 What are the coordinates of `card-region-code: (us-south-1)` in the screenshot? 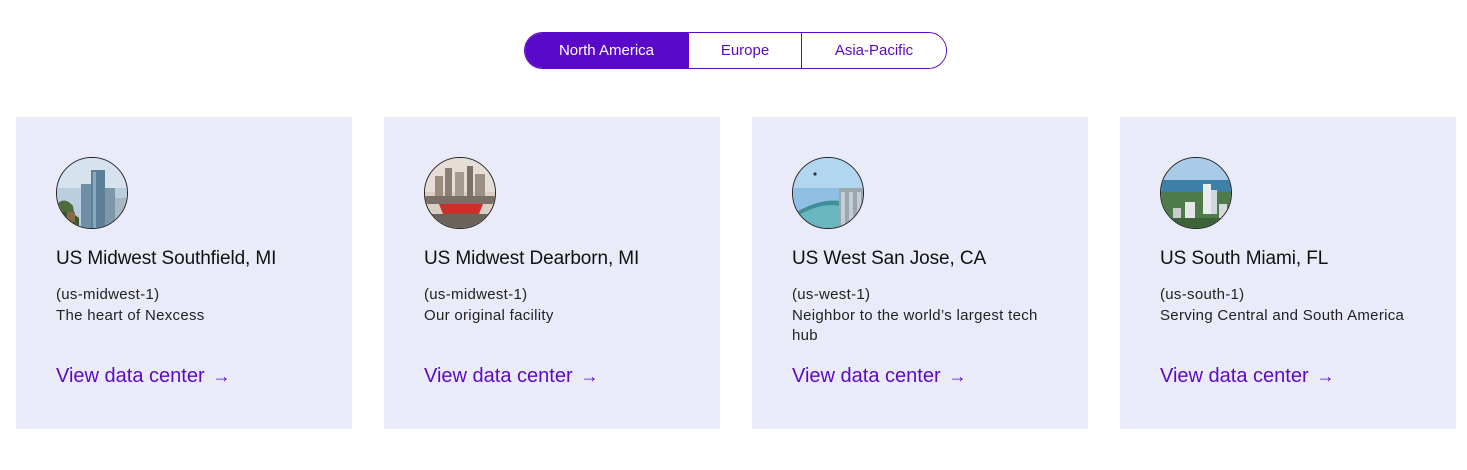 It's located at (1202, 294).